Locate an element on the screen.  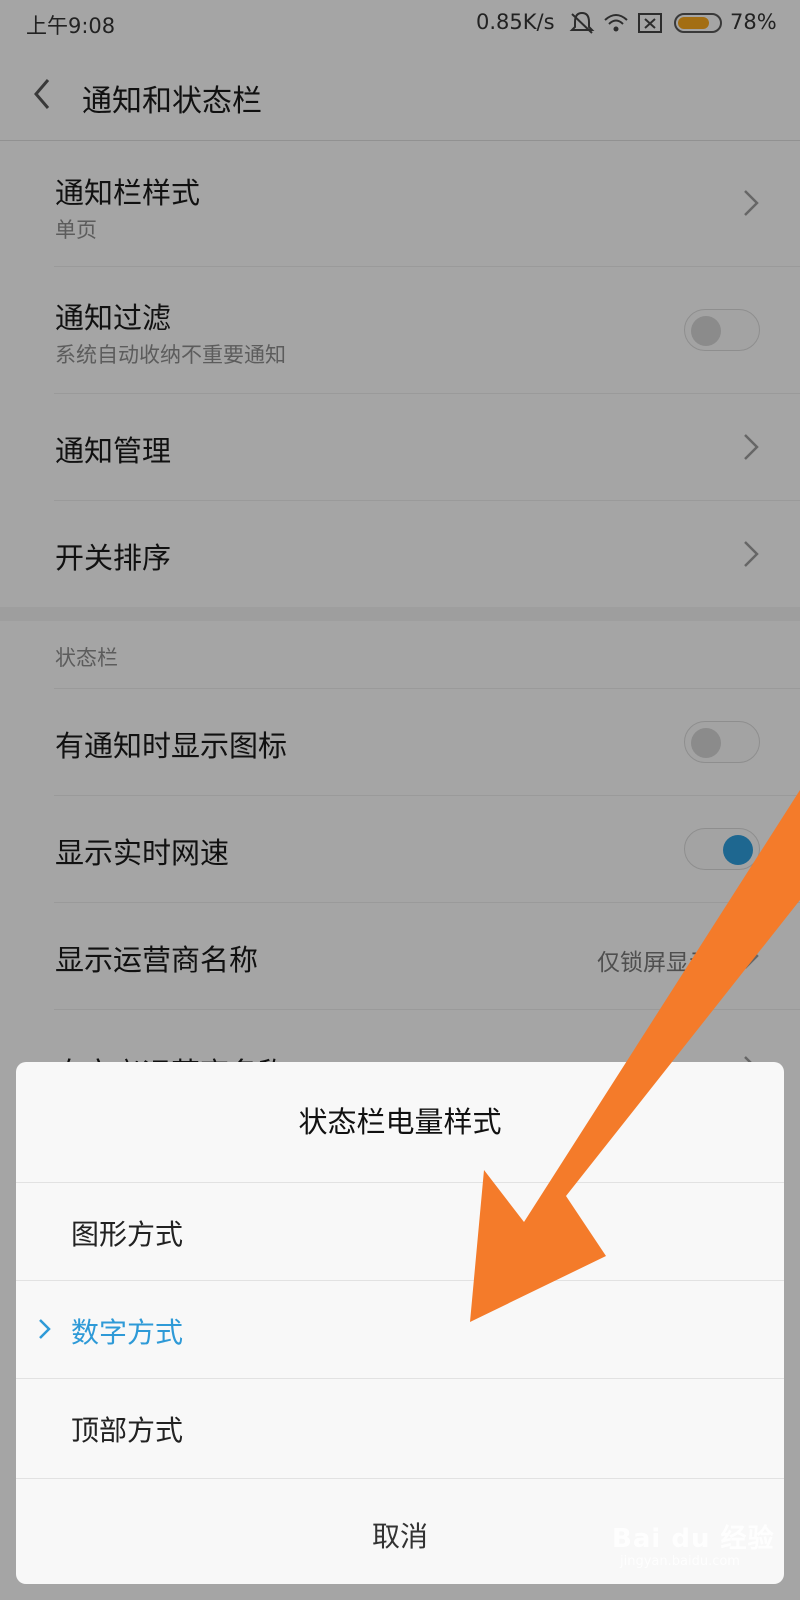
option-numeric: 数字方式 is located at coordinates (400, 1329).